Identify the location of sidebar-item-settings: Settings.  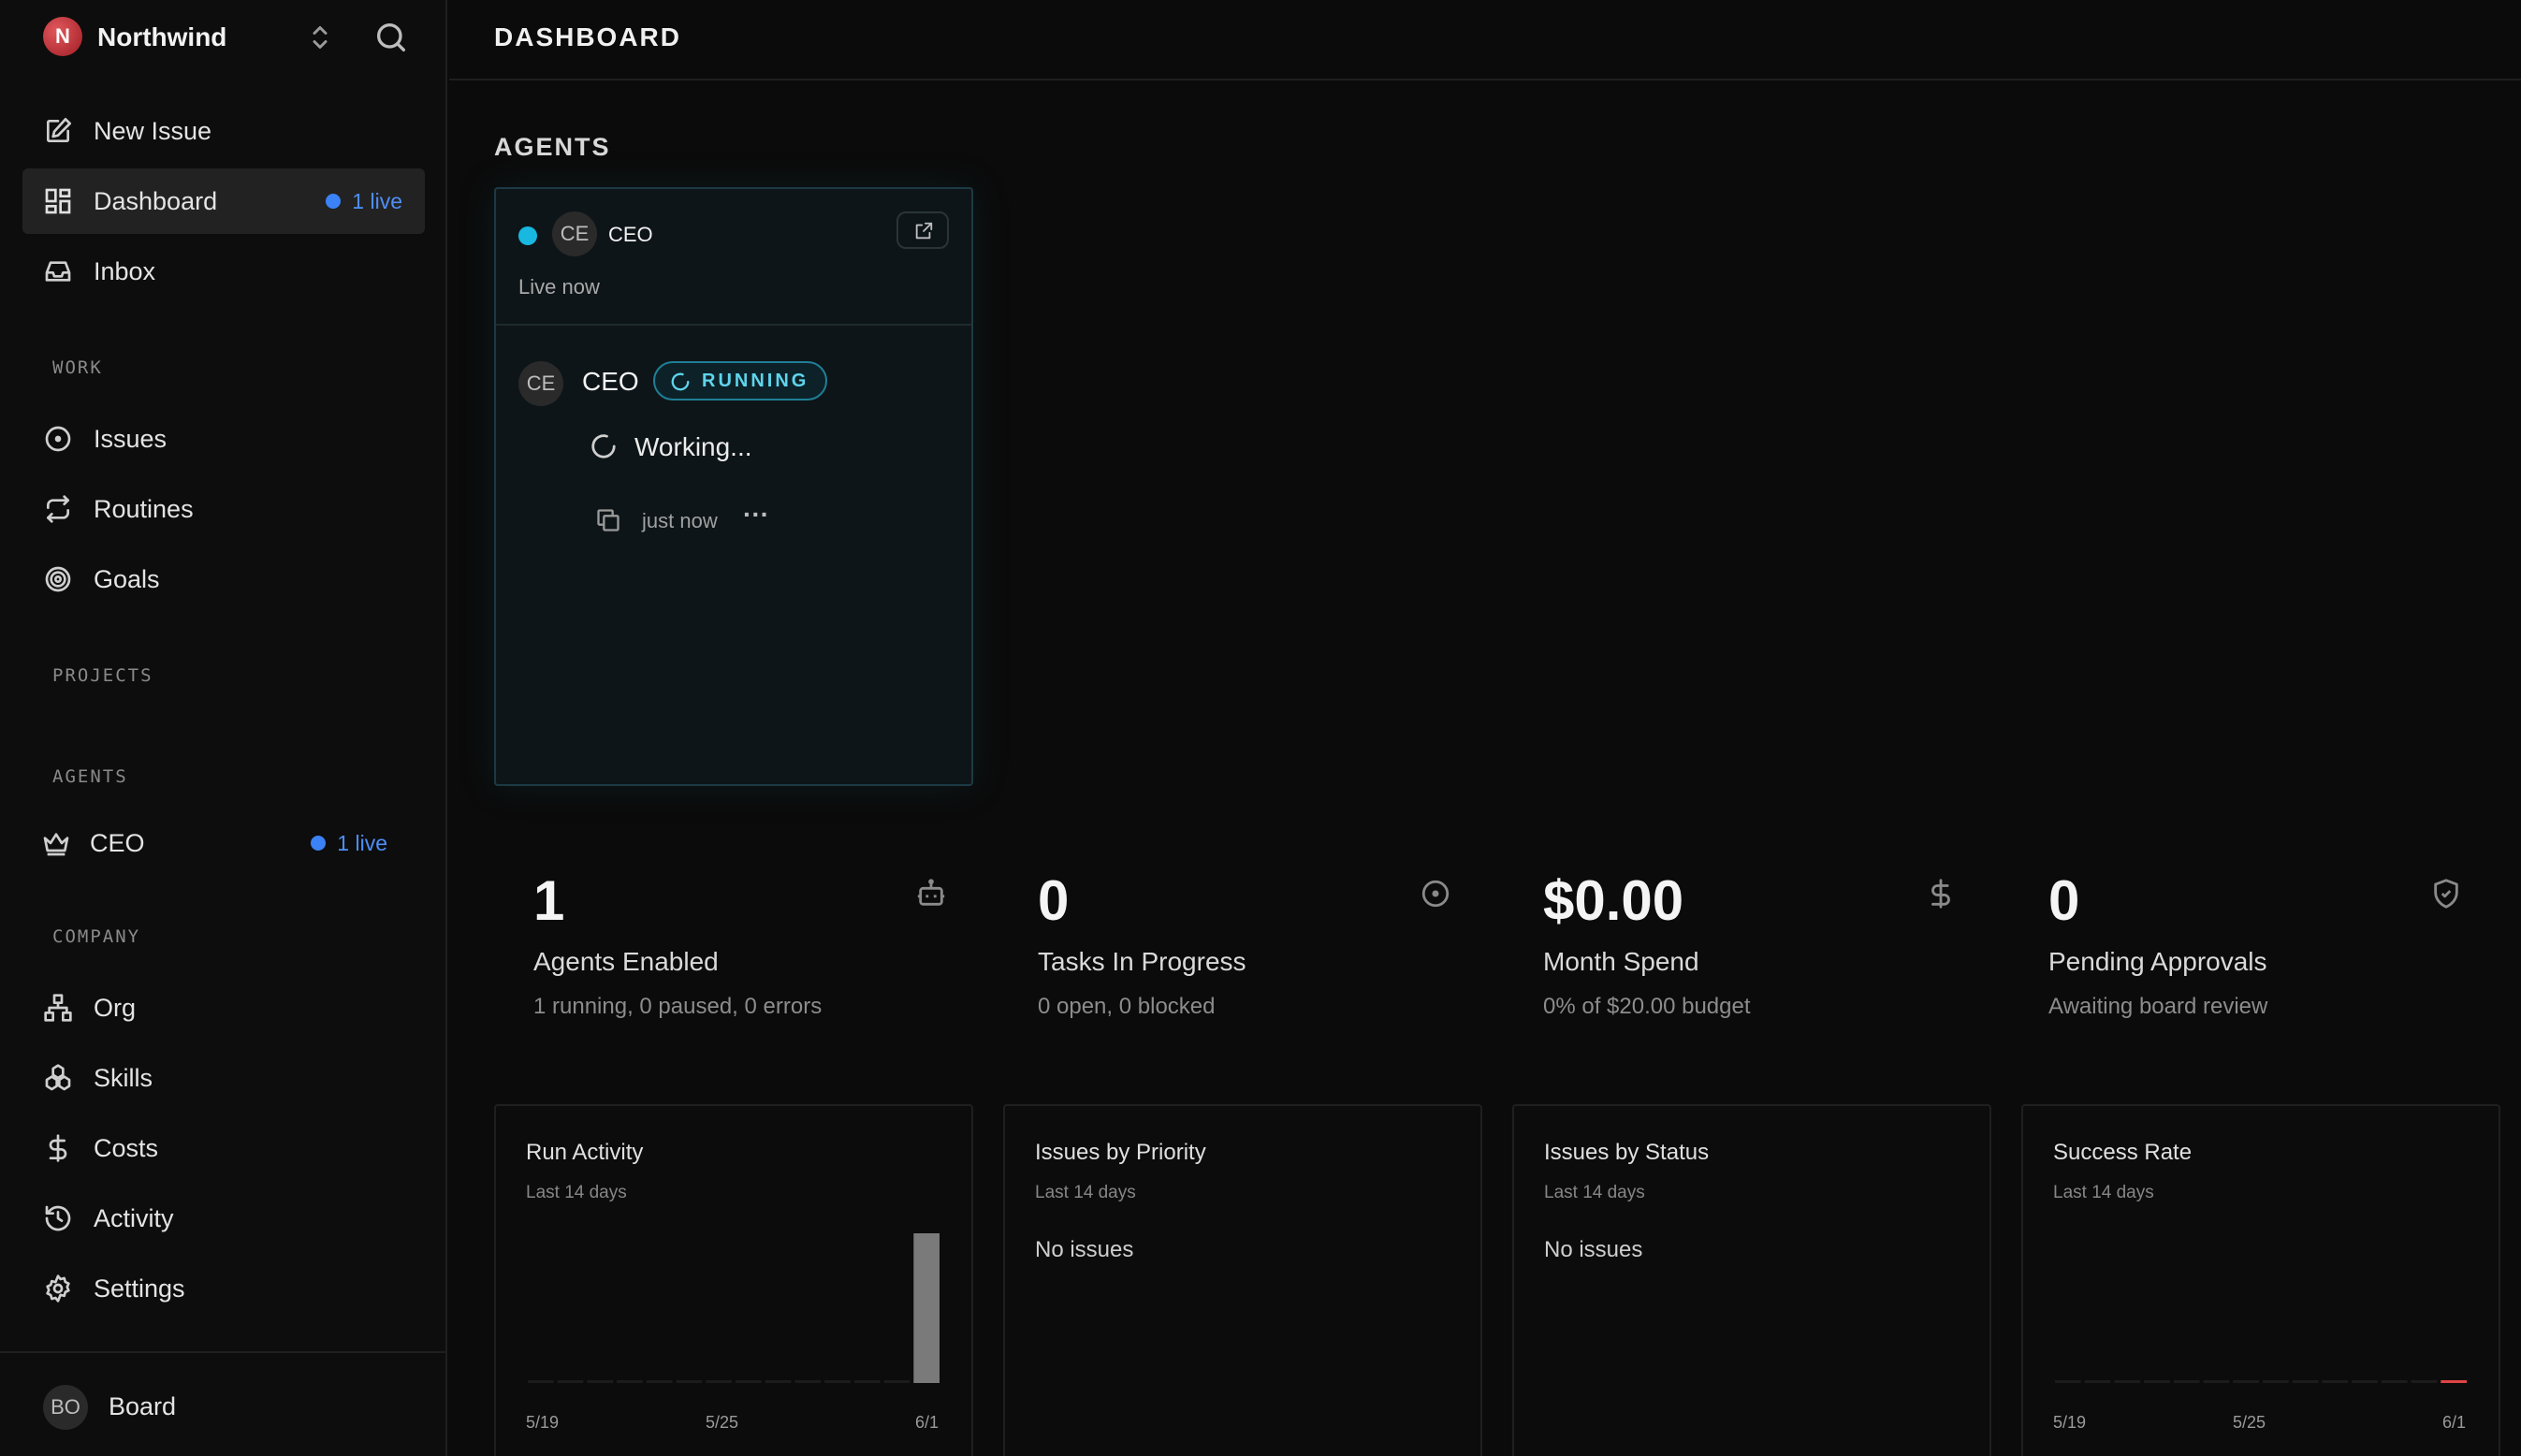
(223, 1288).